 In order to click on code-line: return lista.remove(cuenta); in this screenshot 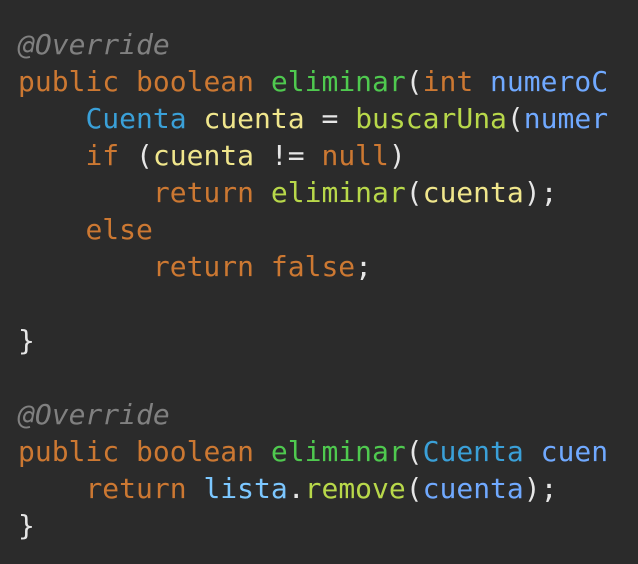, I will do `click(313, 488)`.